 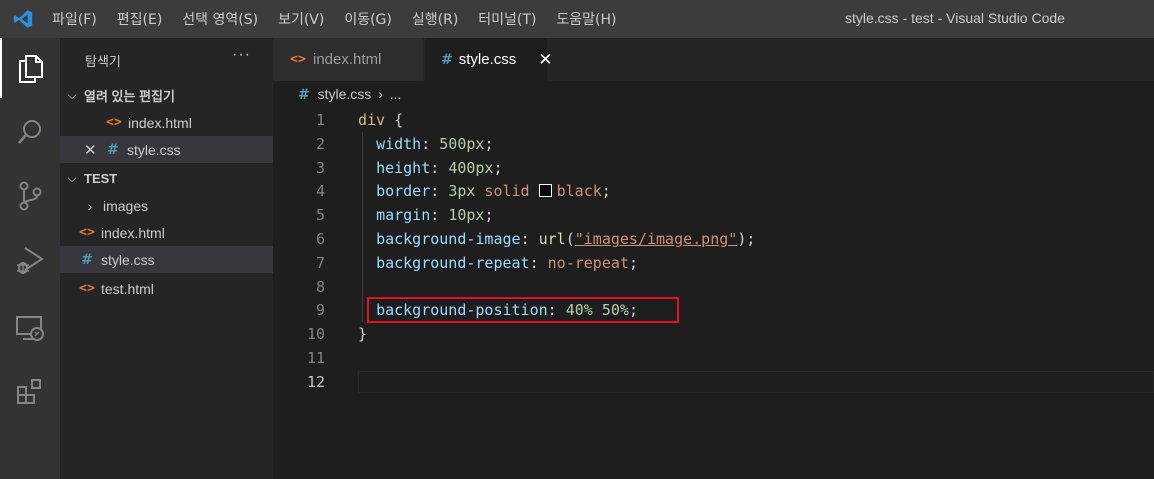 I want to click on run-debug-activity-button, so click(x=30, y=260).